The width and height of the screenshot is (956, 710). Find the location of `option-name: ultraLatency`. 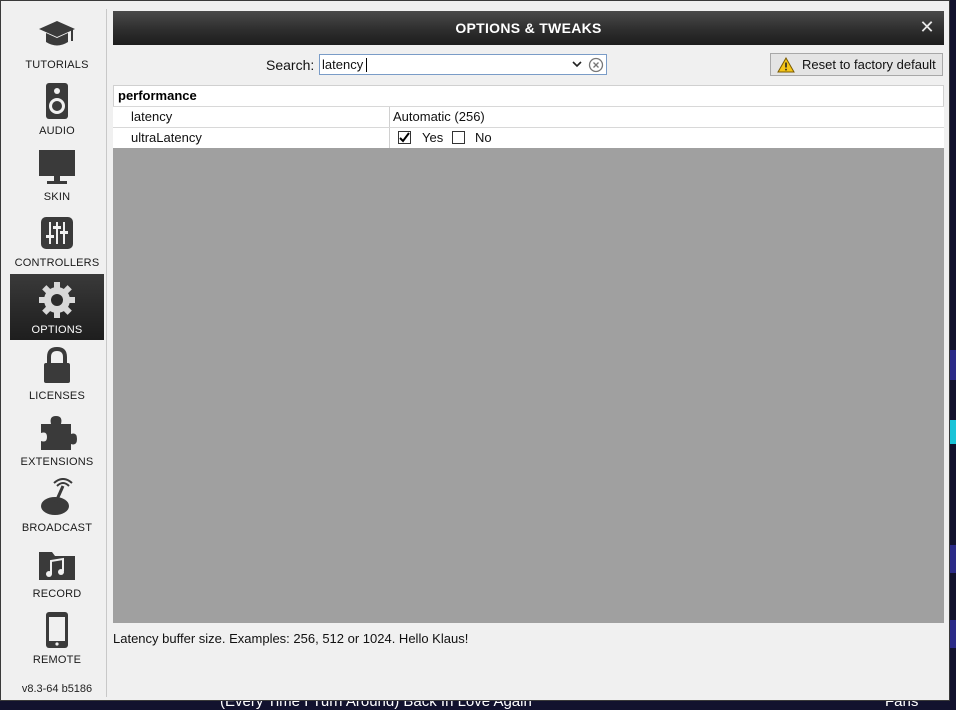

option-name: ultraLatency is located at coordinates (166, 137).